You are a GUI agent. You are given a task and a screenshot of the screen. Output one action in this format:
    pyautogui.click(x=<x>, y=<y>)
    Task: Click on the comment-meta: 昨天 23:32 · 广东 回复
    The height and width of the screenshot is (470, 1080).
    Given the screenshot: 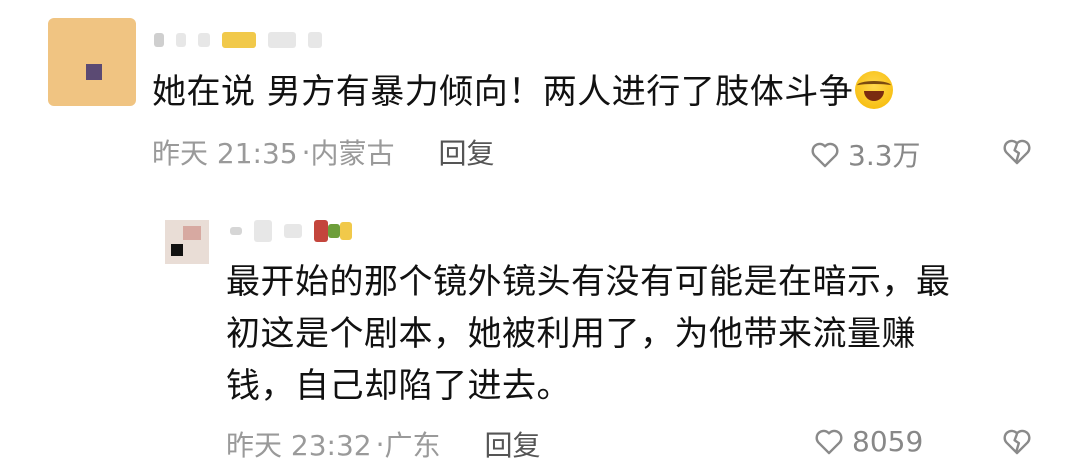 What is the action you would take?
    pyautogui.click(x=383, y=444)
    